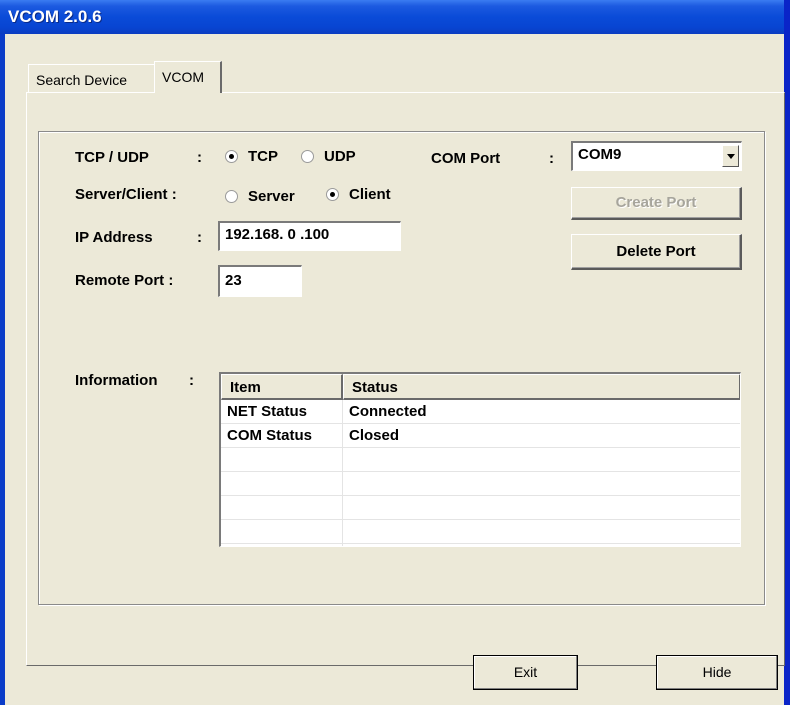  Describe the element at coordinates (541, 387) in the screenshot. I see `column-header-status: Status` at that location.